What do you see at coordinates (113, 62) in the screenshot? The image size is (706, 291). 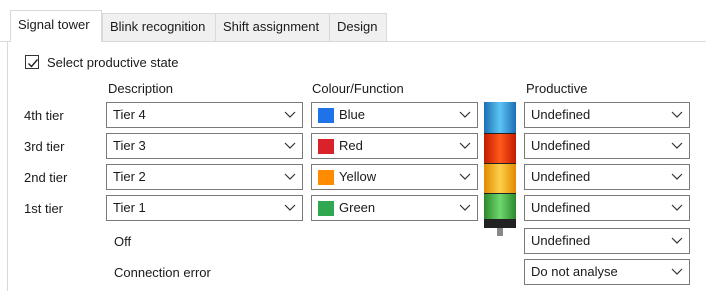 I see `checkbox-label: Select productive state` at bounding box center [113, 62].